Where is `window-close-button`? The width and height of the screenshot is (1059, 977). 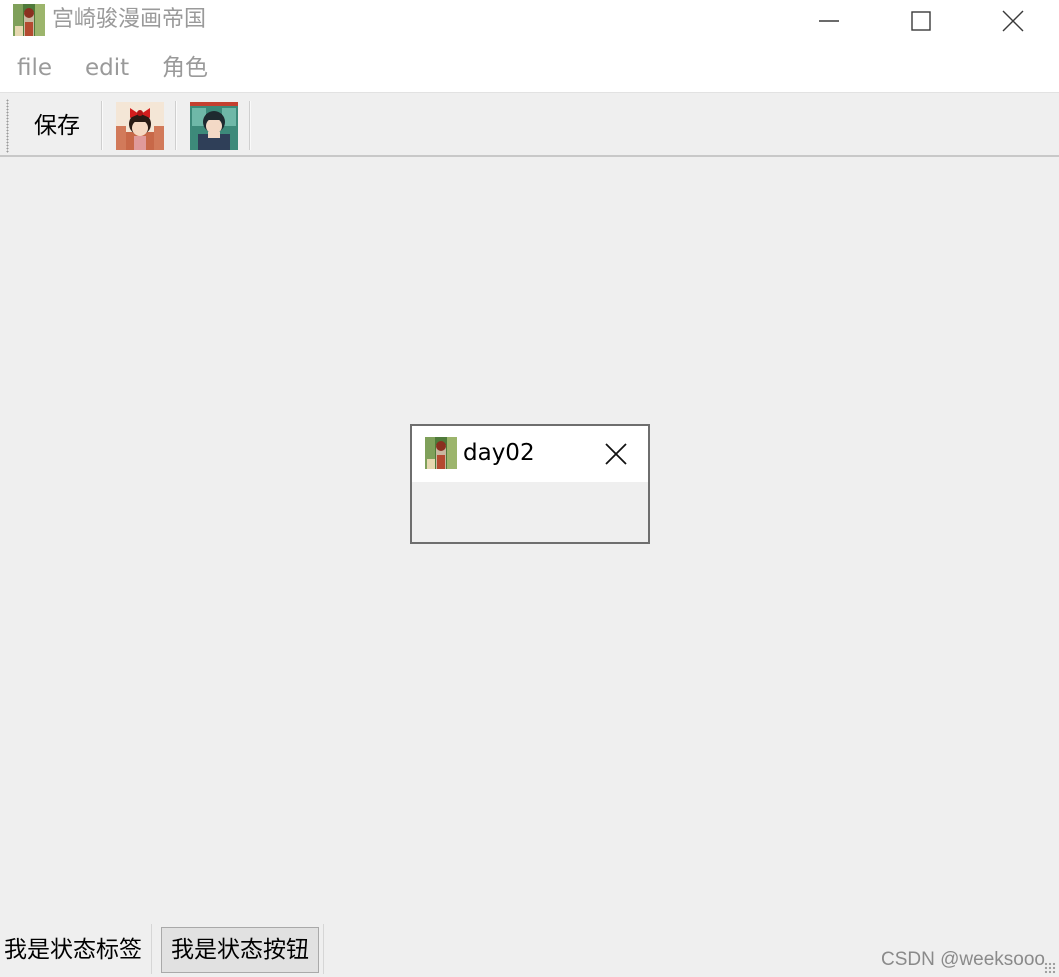
window-close-button is located at coordinates (1013, 21).